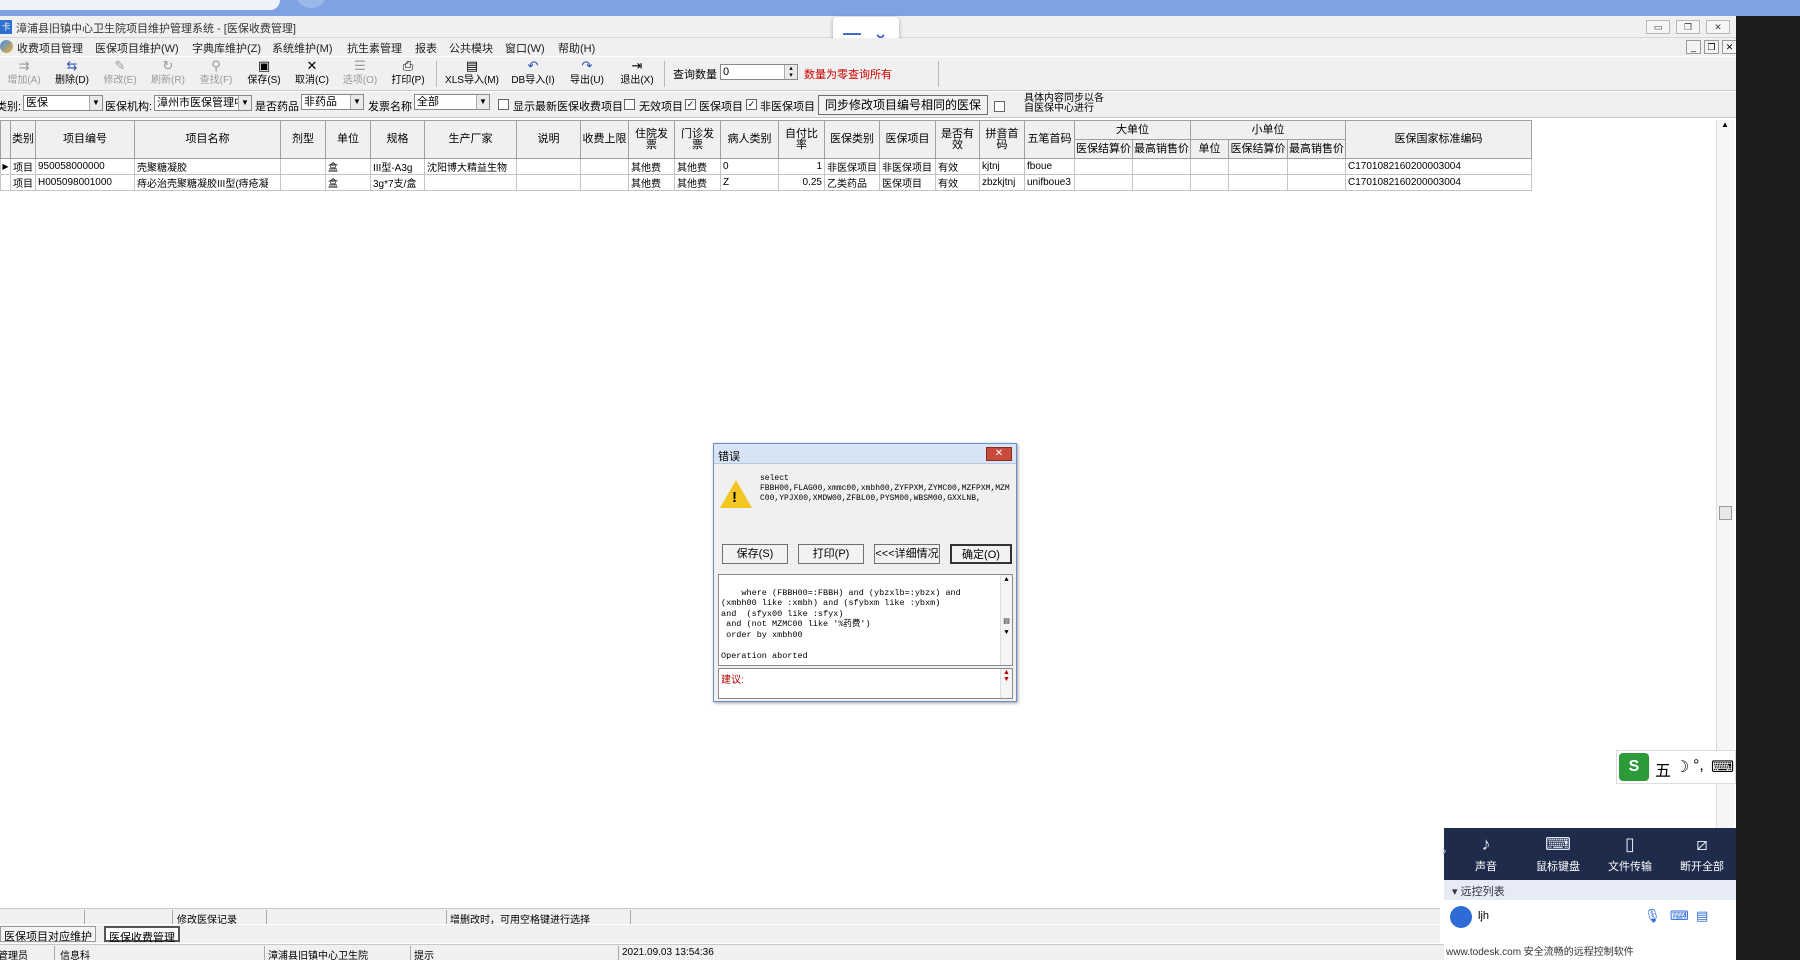 The image size is (1800, 962). I want to click on menu-system: 系统维护(M), so click(302, 48).